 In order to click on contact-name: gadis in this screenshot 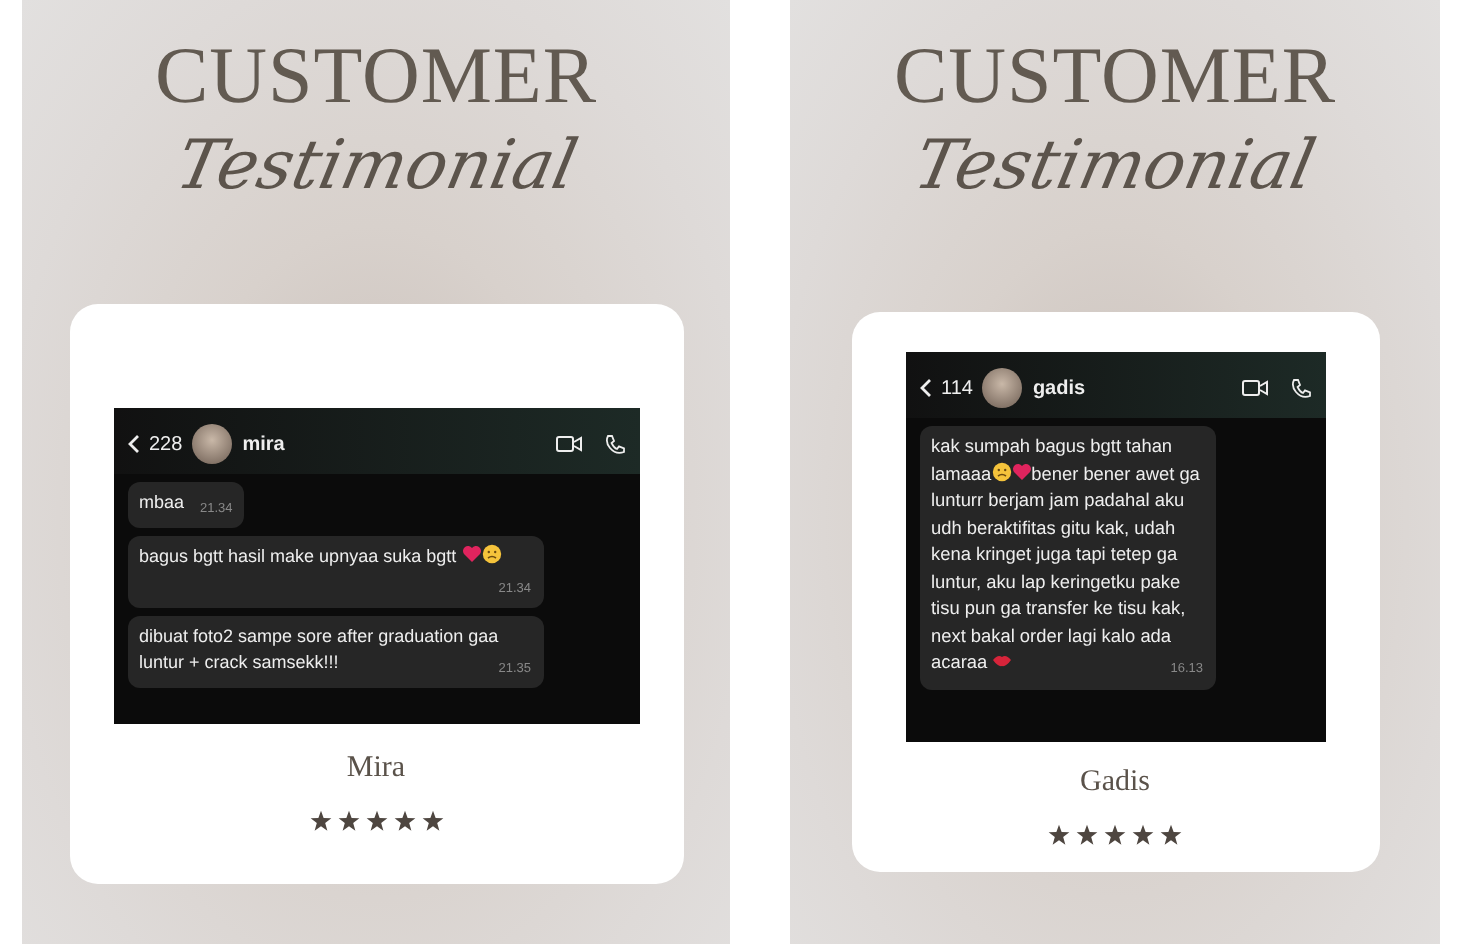, I will do `click(1060, 388)`.